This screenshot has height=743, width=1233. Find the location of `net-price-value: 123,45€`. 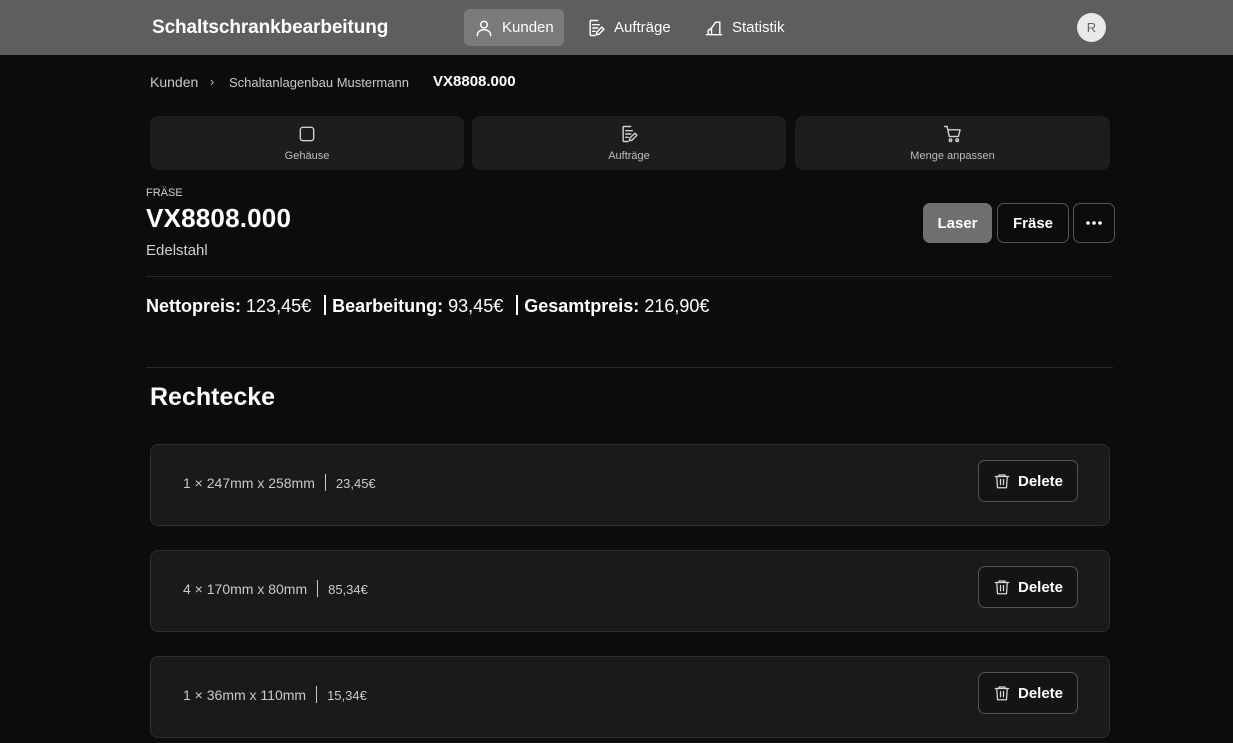

net-price-value: 123,45€ is located at coordinates (279, 306).